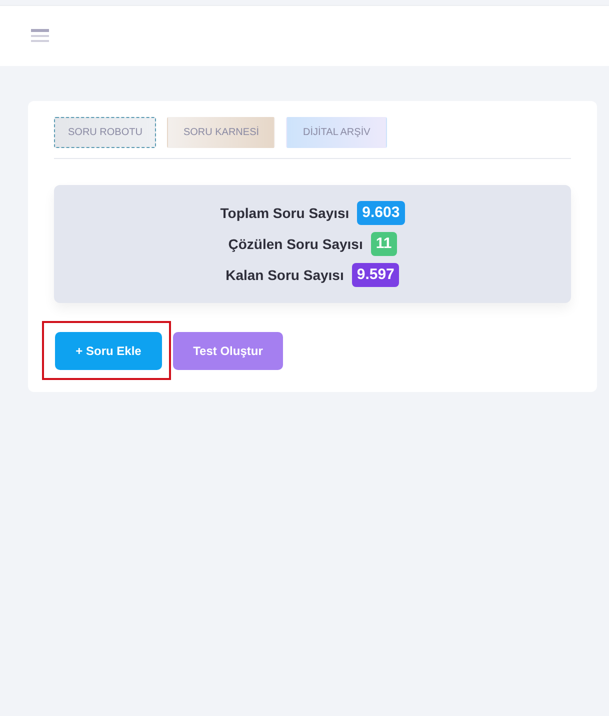 The image size is (609, 716). Describe the element at coordinates (381, 213) in the screenshot. I see `stat-value: 9.603` at that location.